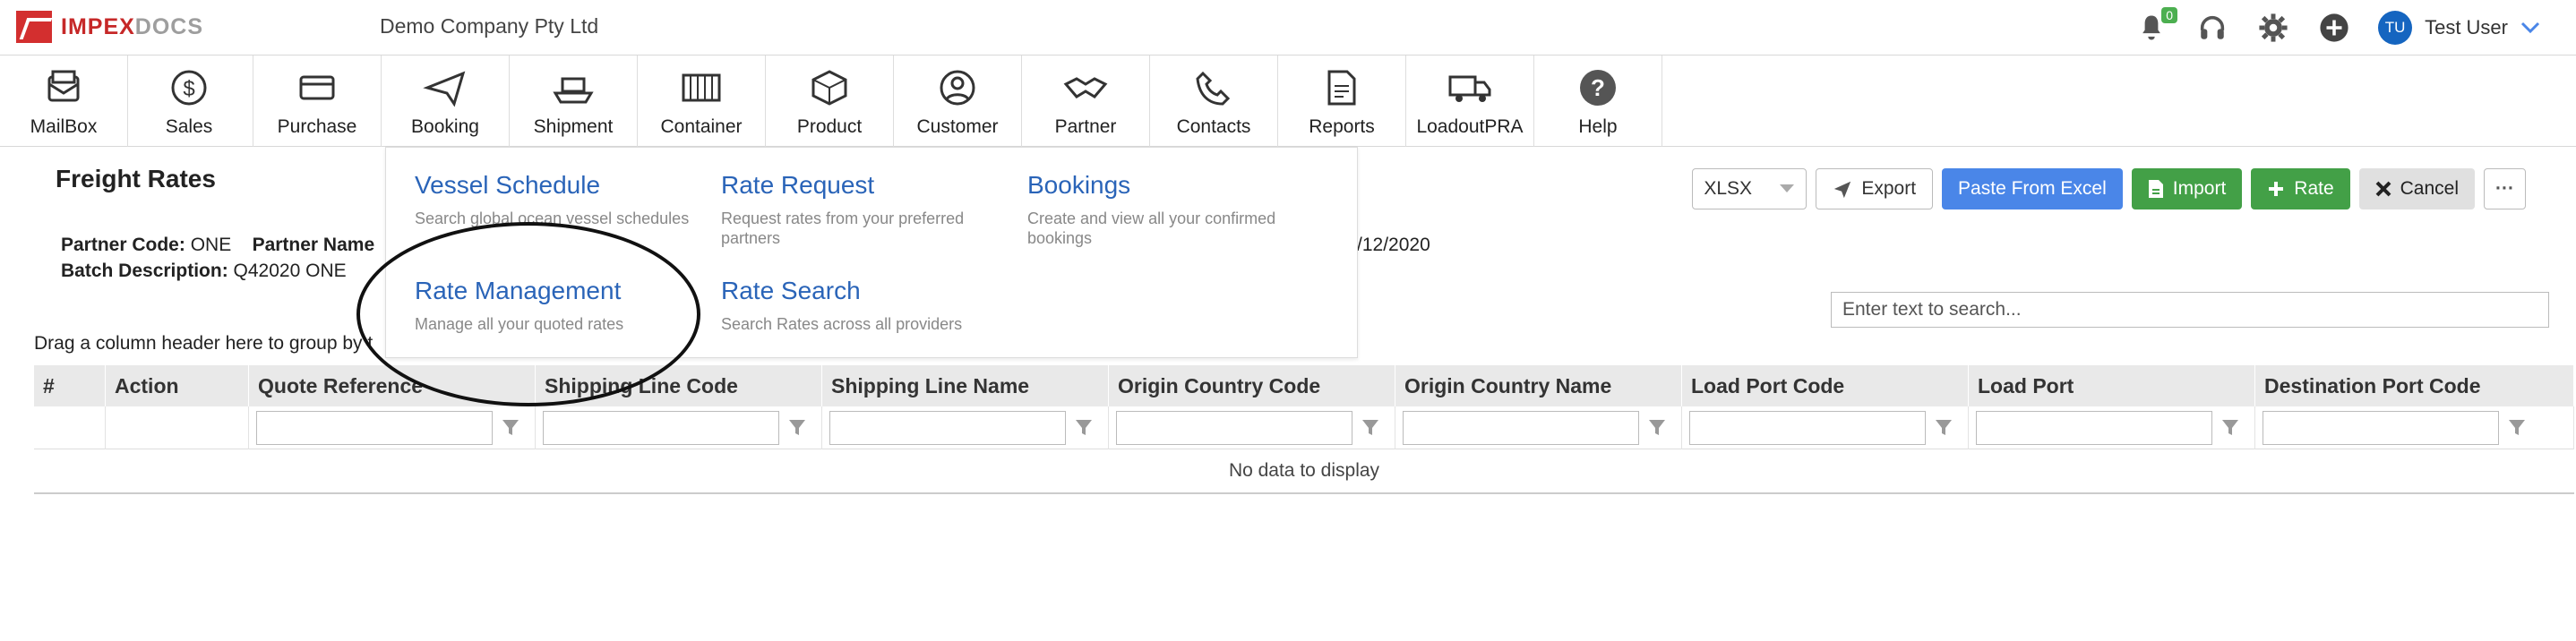 The image size is (2576, 641). I want to click on user-menu: TU Test User, so click(2459, 28).